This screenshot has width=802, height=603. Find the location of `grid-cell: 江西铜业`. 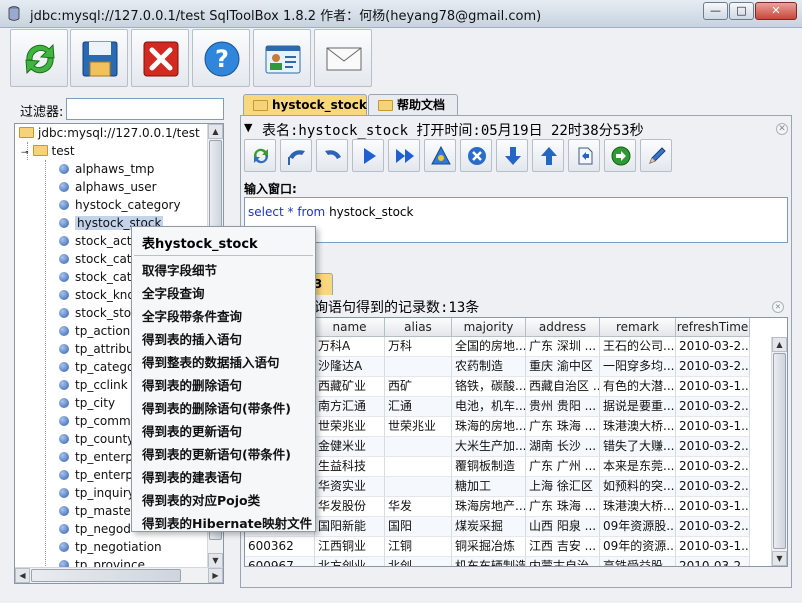

grid-cell: 江西铜业 is located at coordinates (350, 547).